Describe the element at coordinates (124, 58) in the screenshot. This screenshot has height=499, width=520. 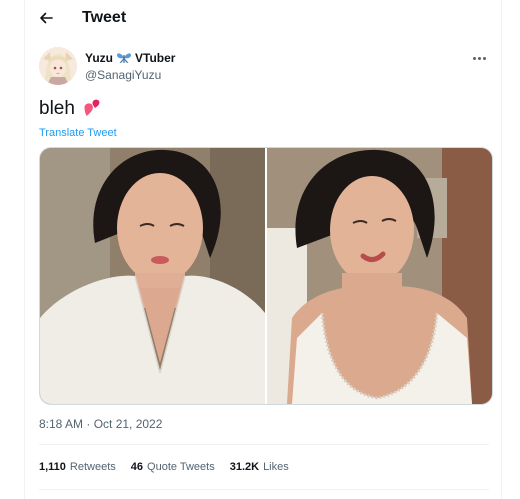
I see `butterfly-icon` at that location.